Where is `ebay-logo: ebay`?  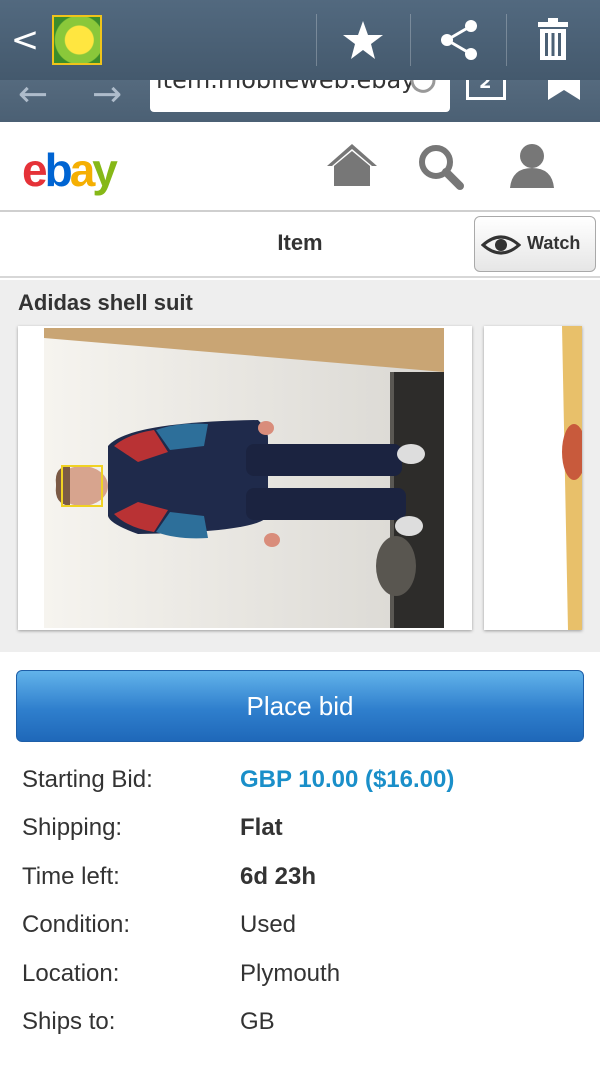 ebay-logo: ebay is located at coordinates (70, 170).